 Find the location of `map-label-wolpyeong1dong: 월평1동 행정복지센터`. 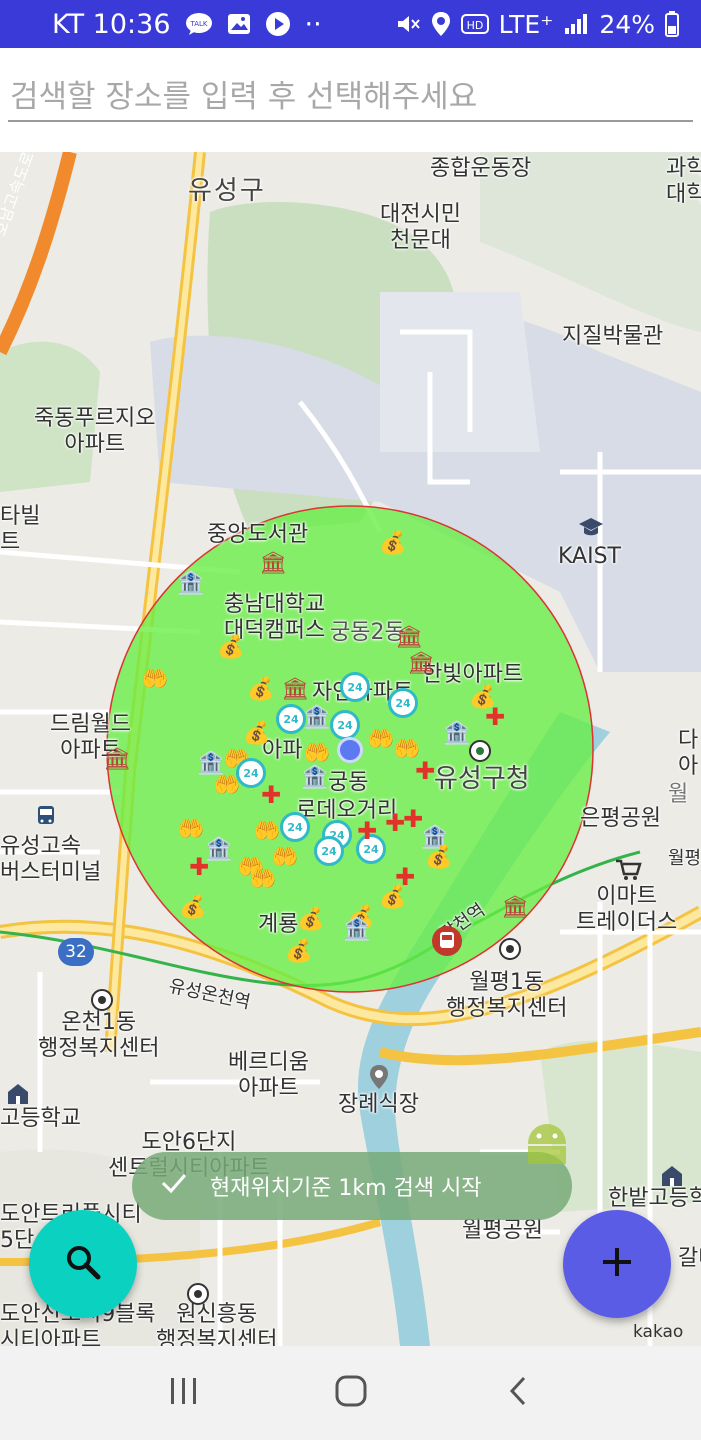

map-label-wolpyeong1dong: 월평1동 행정복지센터 is located at coordinates (507, 996).